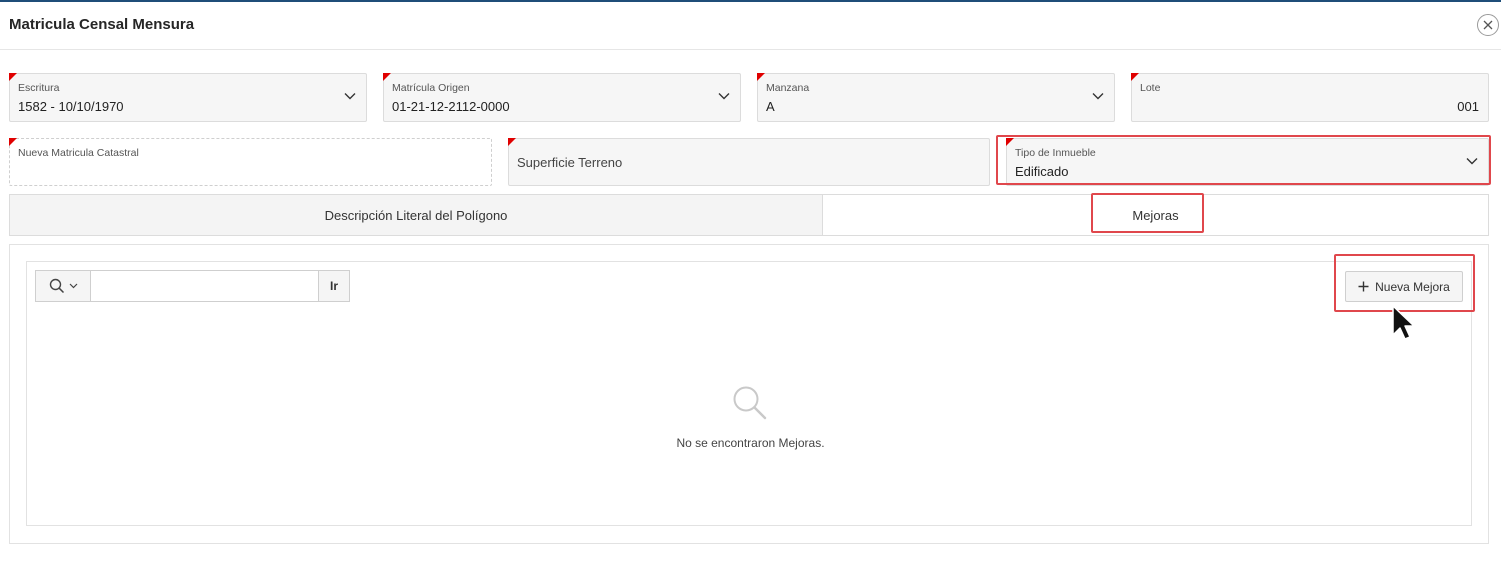 Image resolution: width=1501 pixels, height=569 pixels. What do you see at coordinates (431, 88) in the screenshot?
I see `matricula-origen-label: Matrícula Origen` at bounding box center [431, 88].